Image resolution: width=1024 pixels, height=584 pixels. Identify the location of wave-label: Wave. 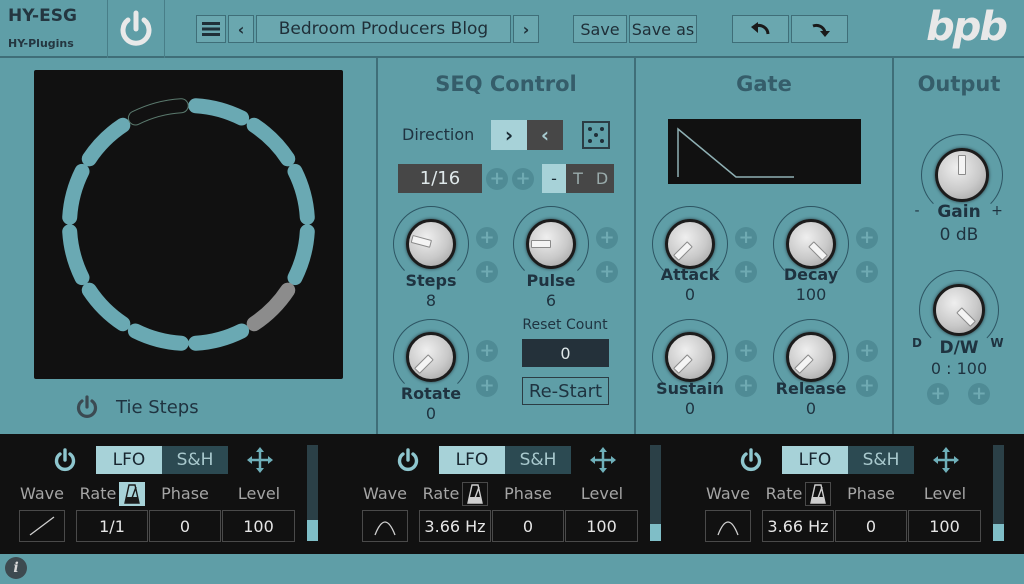
(728, 493).